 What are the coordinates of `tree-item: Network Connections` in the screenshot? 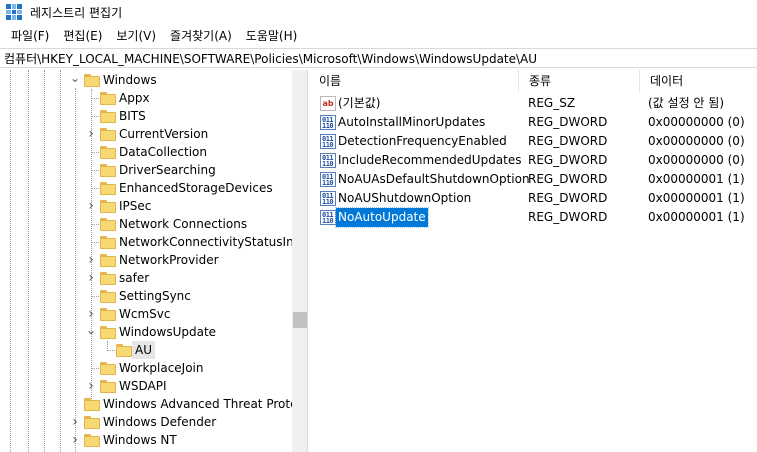 It's located at (146, 224).